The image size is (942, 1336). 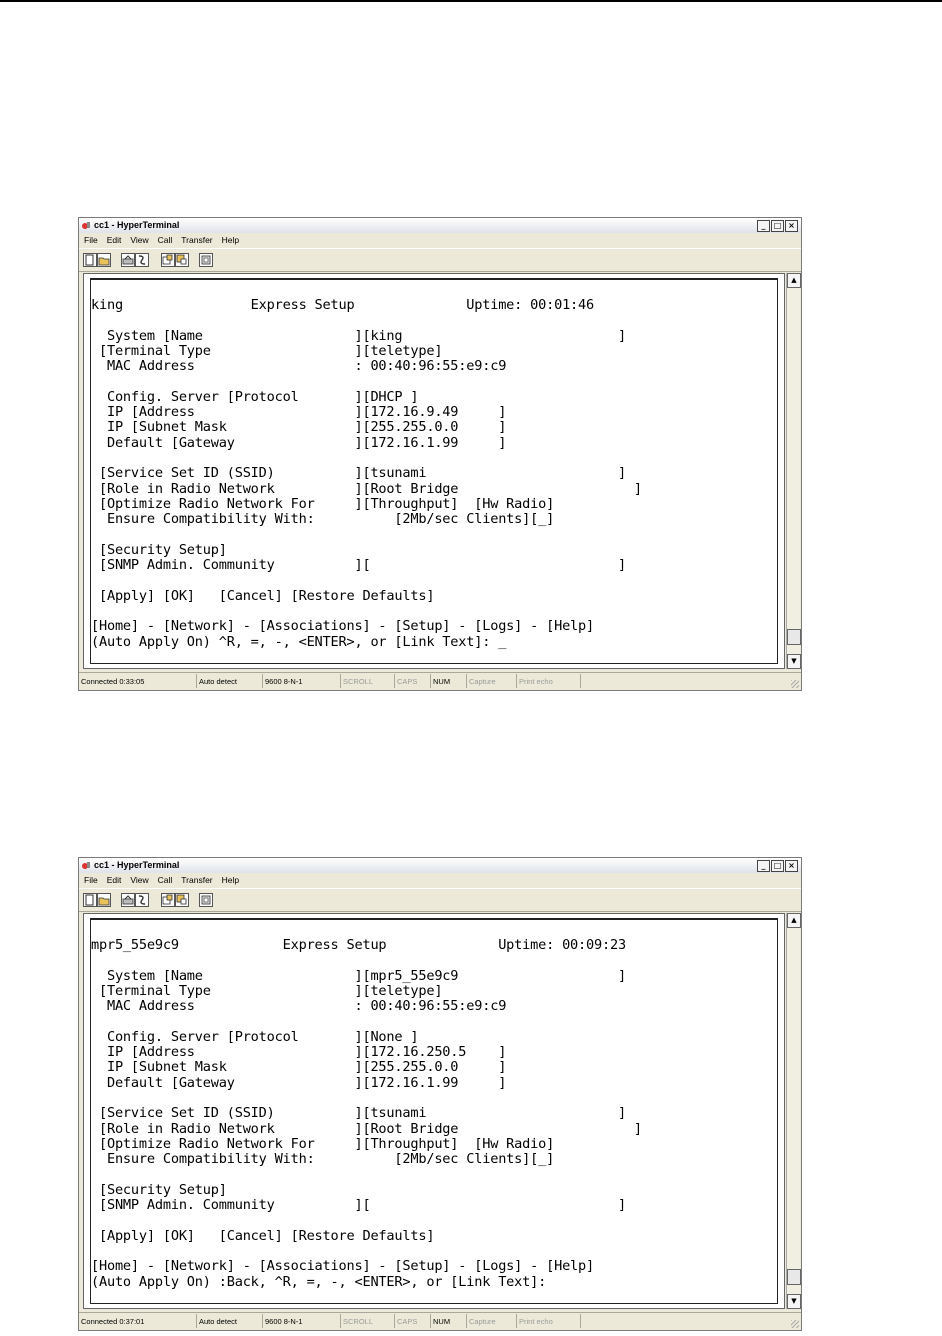 I want to click on status-capture: Capture, so click(x=492, y=681).